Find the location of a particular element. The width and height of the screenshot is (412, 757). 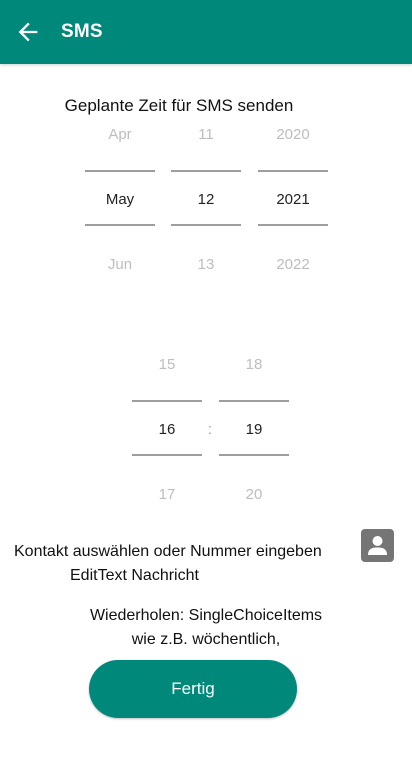

arrow-back-icon is located at coordinates (28, 32).